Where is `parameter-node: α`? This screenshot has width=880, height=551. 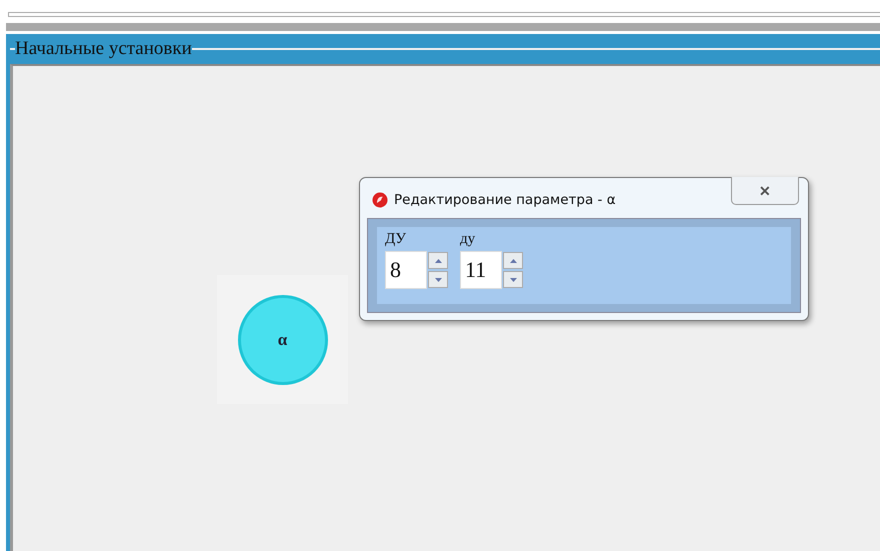 parameter-node: α is located at coordinates (283, 339).